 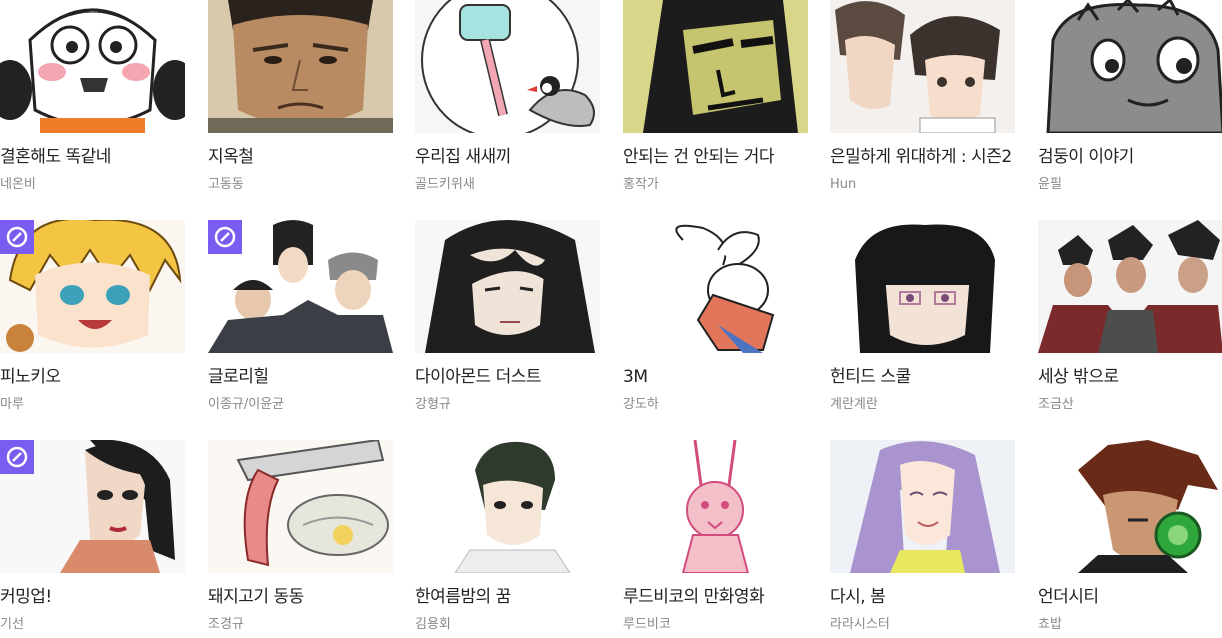 I want to click on comic-title: 돼지고기 동동, so click(x=300, y=597).